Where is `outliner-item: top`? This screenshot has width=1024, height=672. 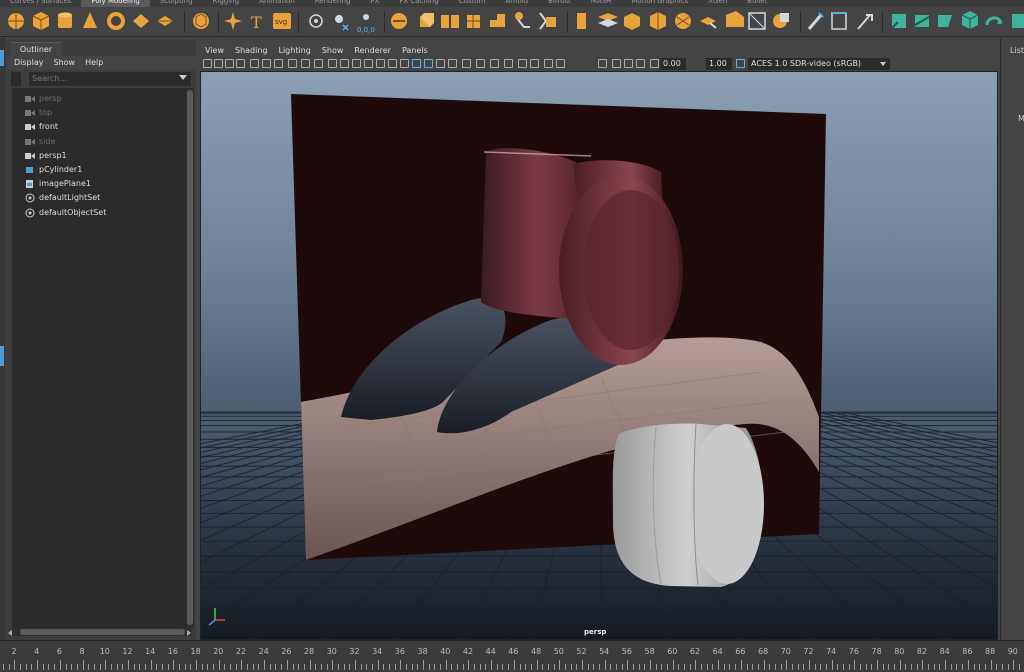
outliner-item: top is located at coordinates (38, 112).